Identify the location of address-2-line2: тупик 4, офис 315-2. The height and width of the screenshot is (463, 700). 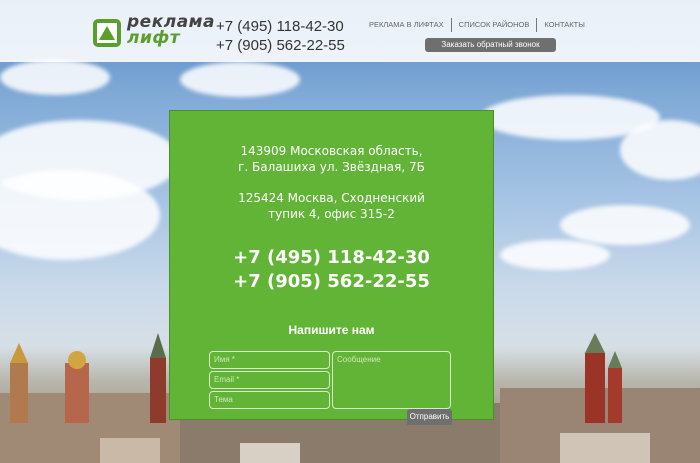
(331, 214).